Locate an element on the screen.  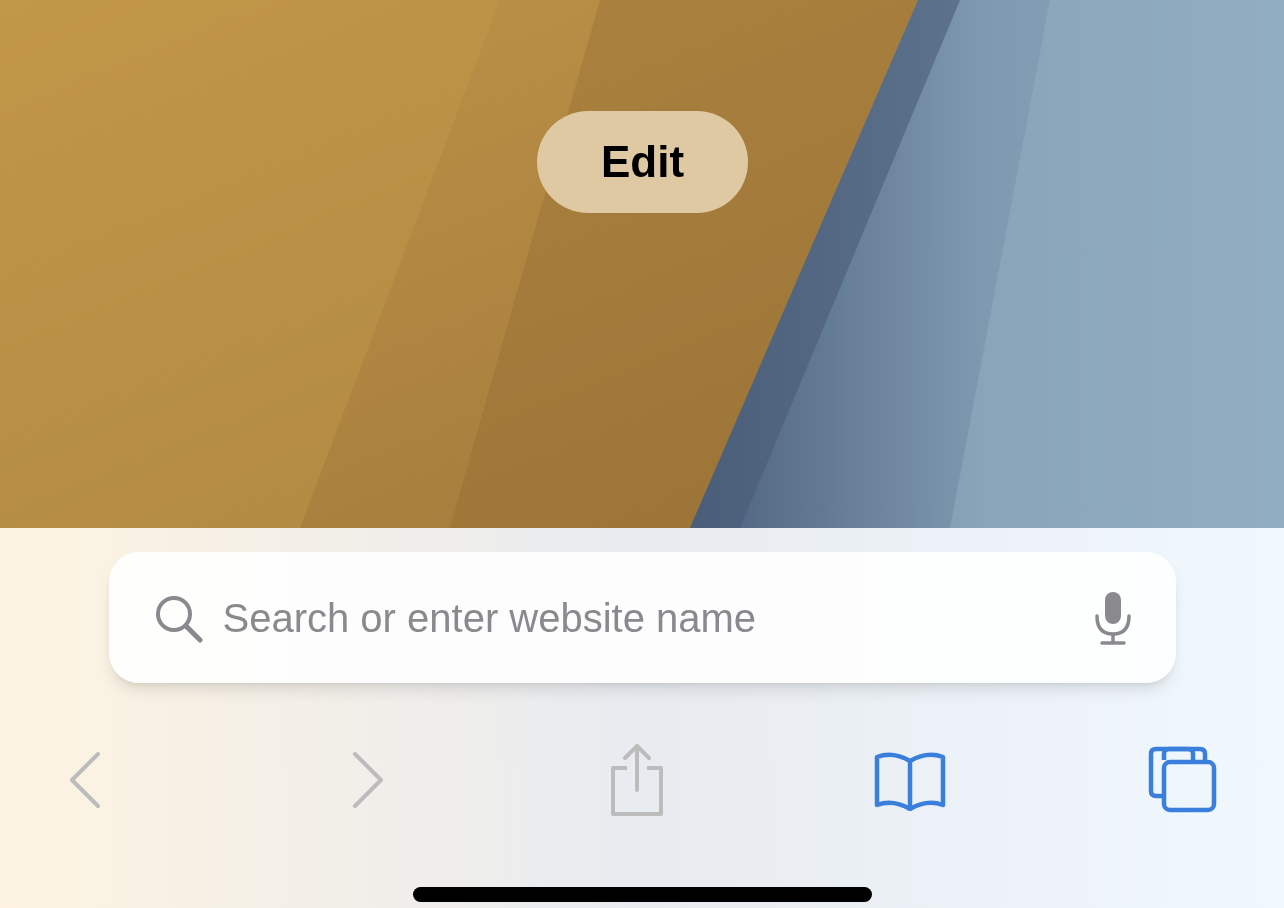
search-bar: Search or enter website name is located at coordinates (642, 617).